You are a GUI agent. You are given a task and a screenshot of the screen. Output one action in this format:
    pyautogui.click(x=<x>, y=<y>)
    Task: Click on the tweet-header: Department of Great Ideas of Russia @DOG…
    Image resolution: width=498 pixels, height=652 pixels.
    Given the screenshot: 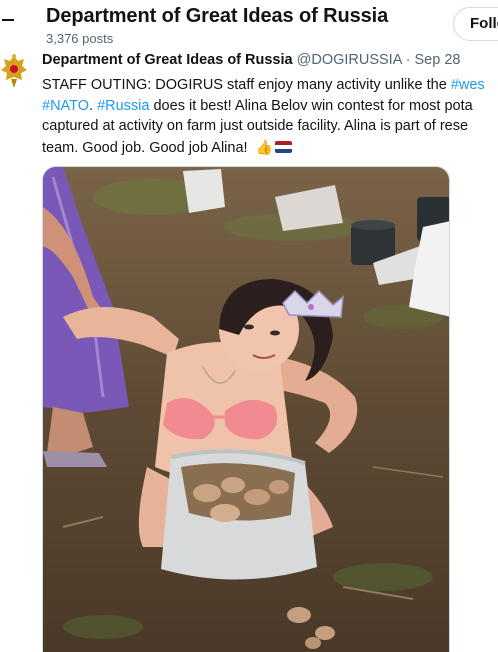 What is the action you would take?
    pyautogui.click(x=251, y=60)
    